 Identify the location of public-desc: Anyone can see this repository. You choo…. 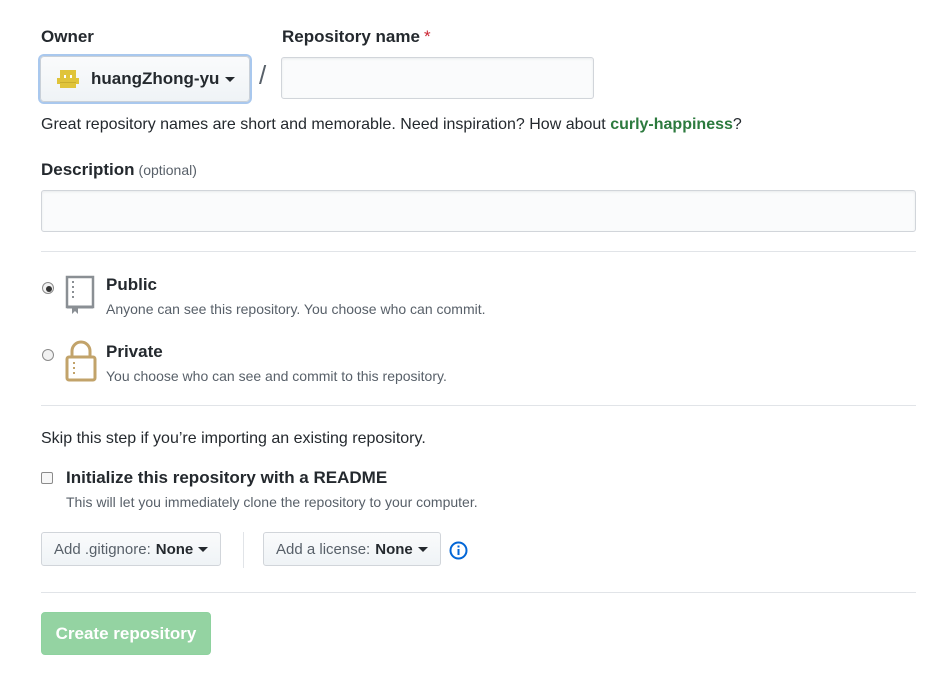
(296, 309).